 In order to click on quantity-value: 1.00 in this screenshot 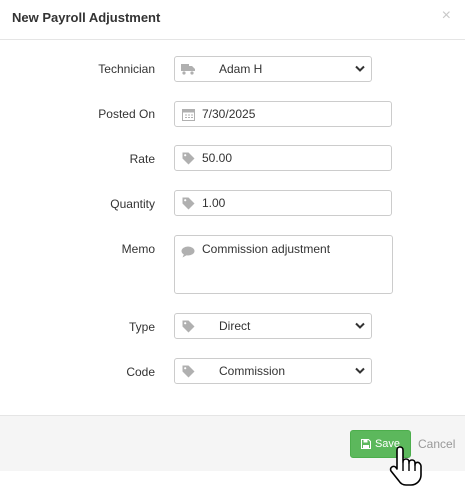, I will do `click(214, 203)`.